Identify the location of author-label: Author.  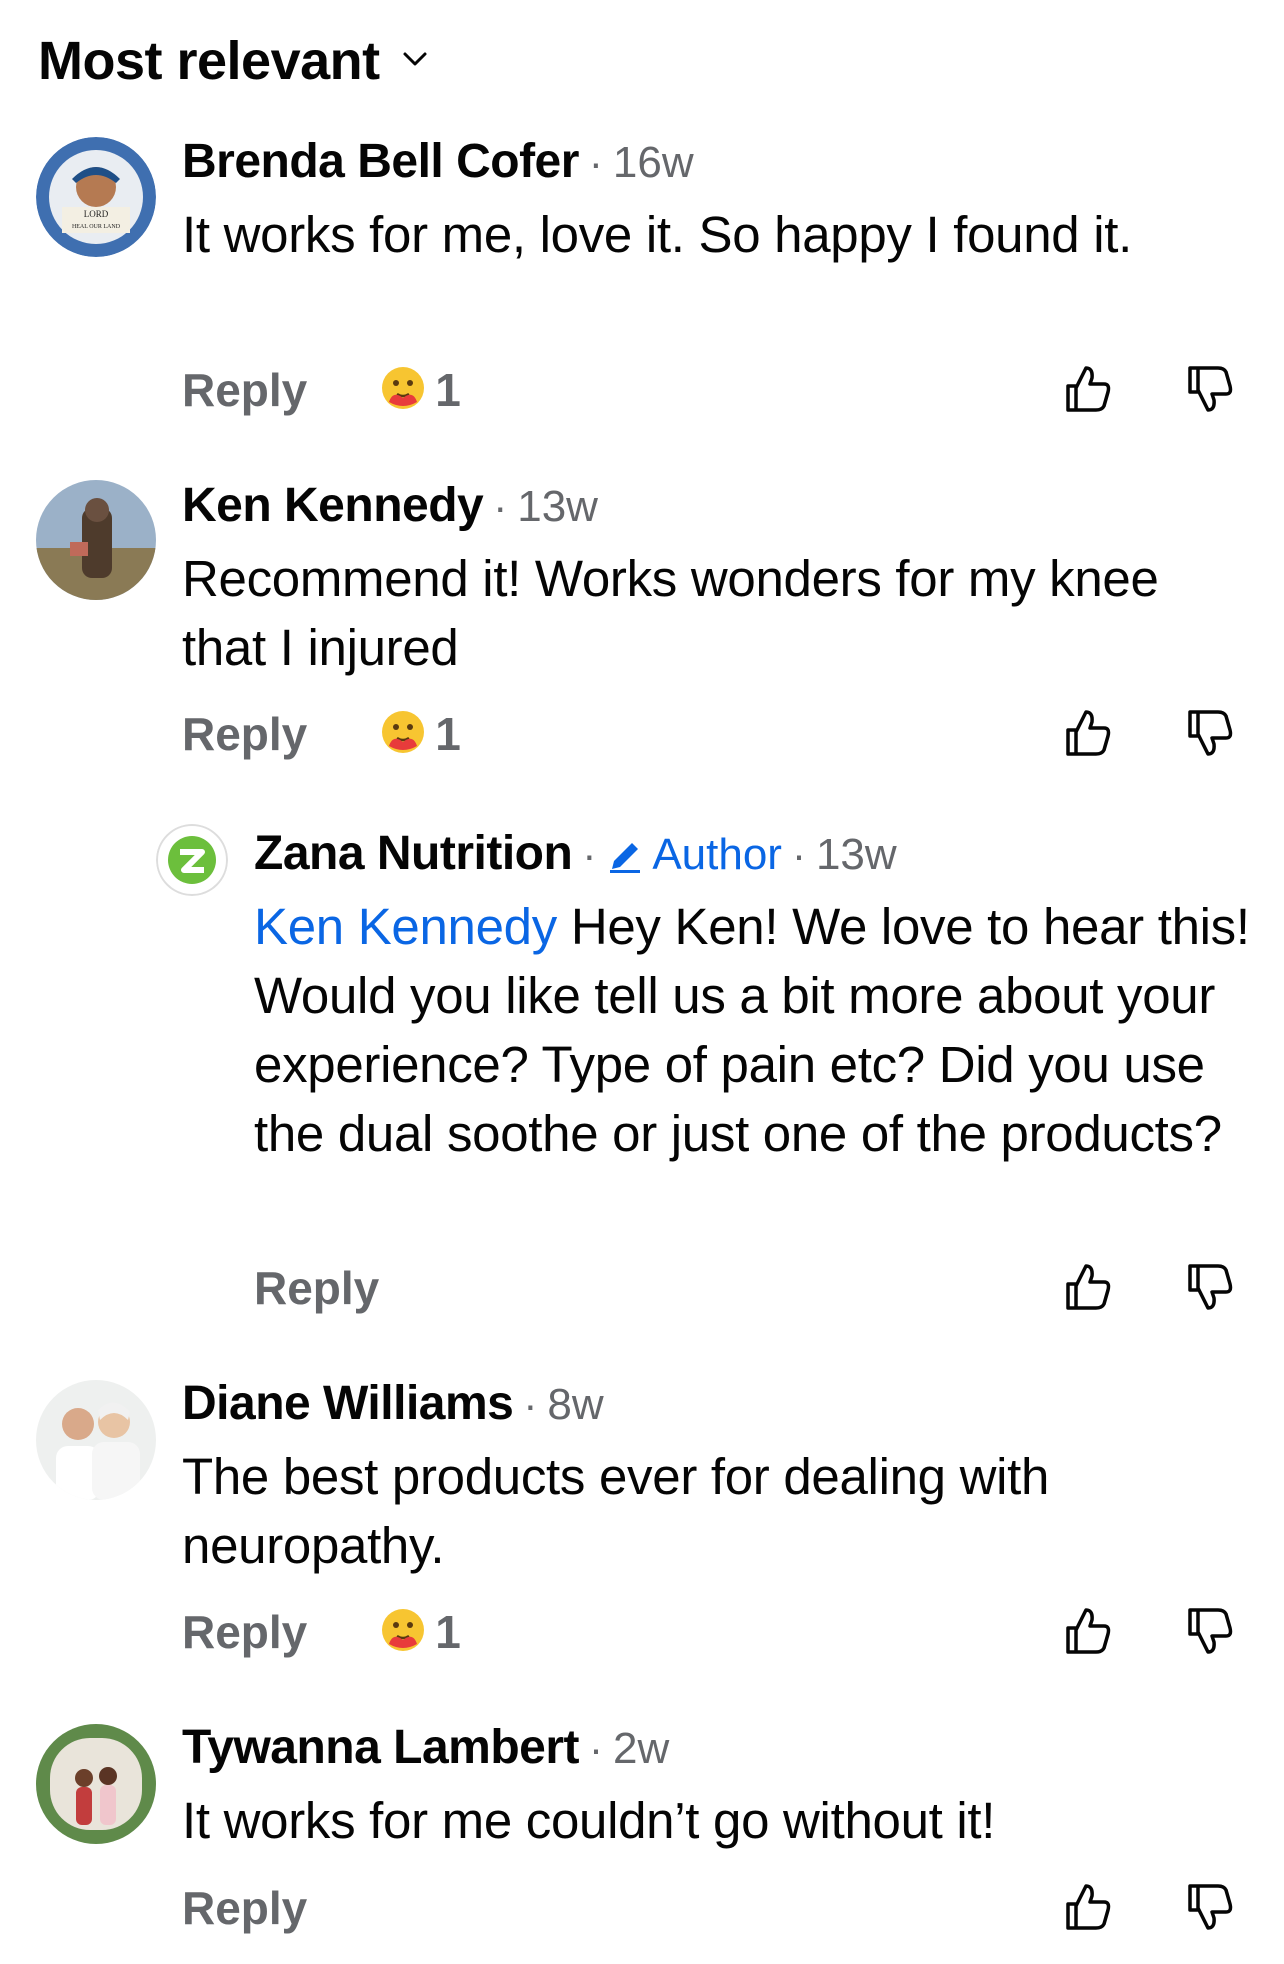
(717, 854).